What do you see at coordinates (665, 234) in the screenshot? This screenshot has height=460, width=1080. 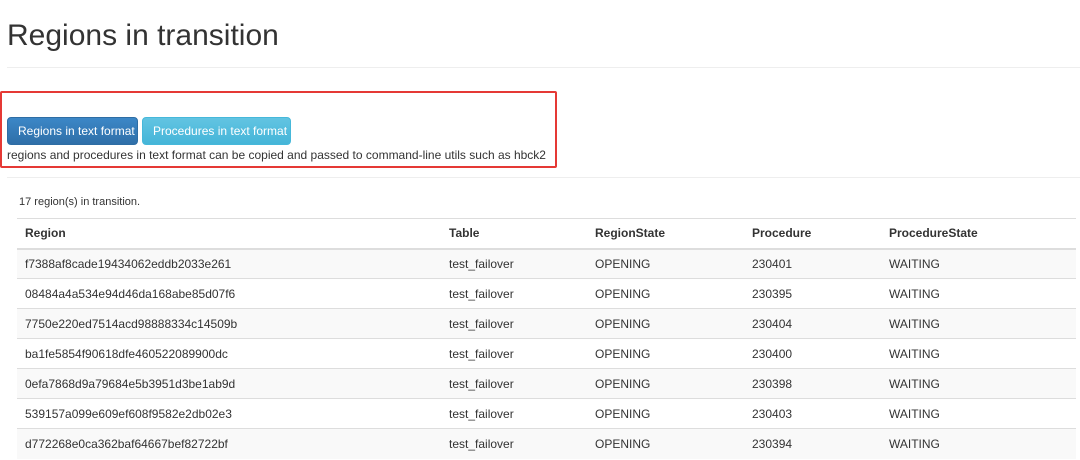 I see `header-region-state: RegionState` at bounding box center [665, 234].